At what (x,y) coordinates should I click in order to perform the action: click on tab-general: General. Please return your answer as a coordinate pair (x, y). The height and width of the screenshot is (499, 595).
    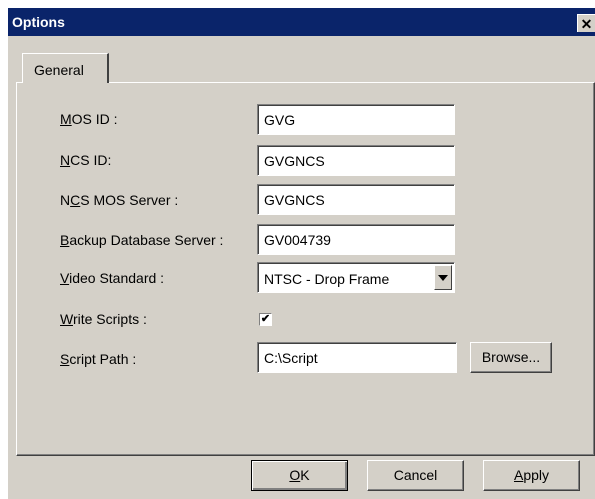
    Looking at the image, I should click on (65, 68).